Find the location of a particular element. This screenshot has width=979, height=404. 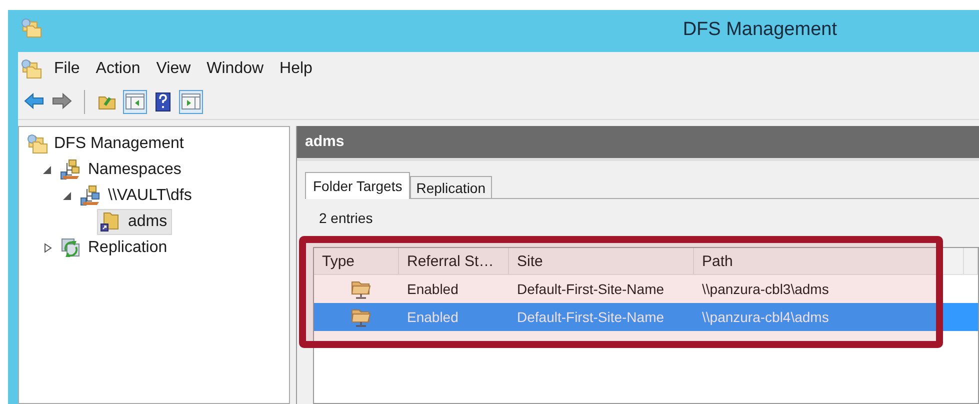

help-icon is located at coordinates (163, 102).